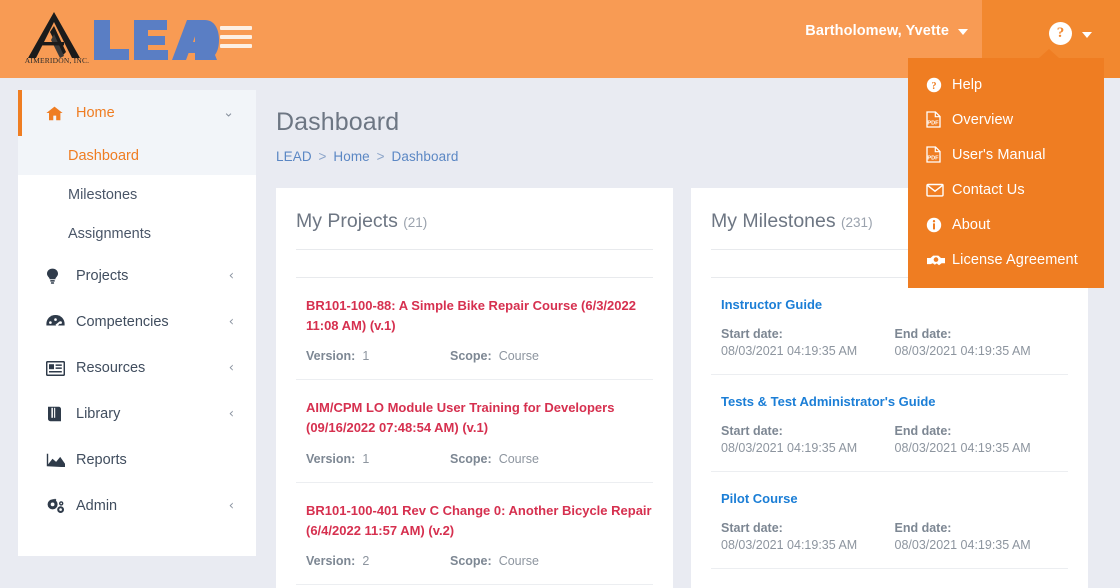 This screenshot has height=588, width=1120. Describe the element at coordinates (57, 60) in the screenshot. I see `brand-subtitle: AIMERIDON, INC.` at that location.